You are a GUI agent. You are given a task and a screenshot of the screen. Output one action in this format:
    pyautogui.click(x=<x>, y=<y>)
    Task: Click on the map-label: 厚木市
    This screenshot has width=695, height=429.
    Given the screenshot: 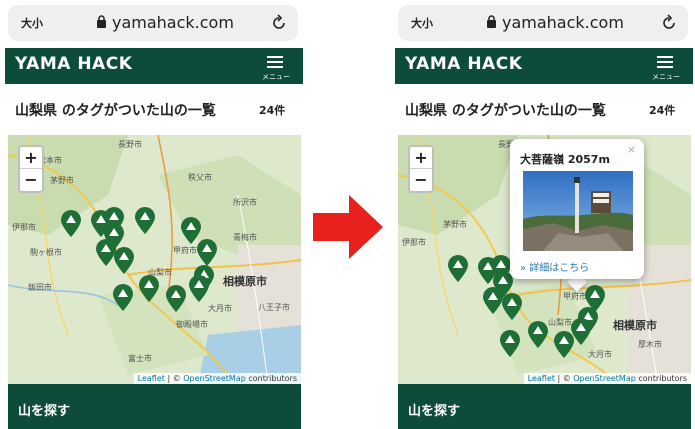 What is the action you would take?
    pyautogui.click(x=650, y=344)
    